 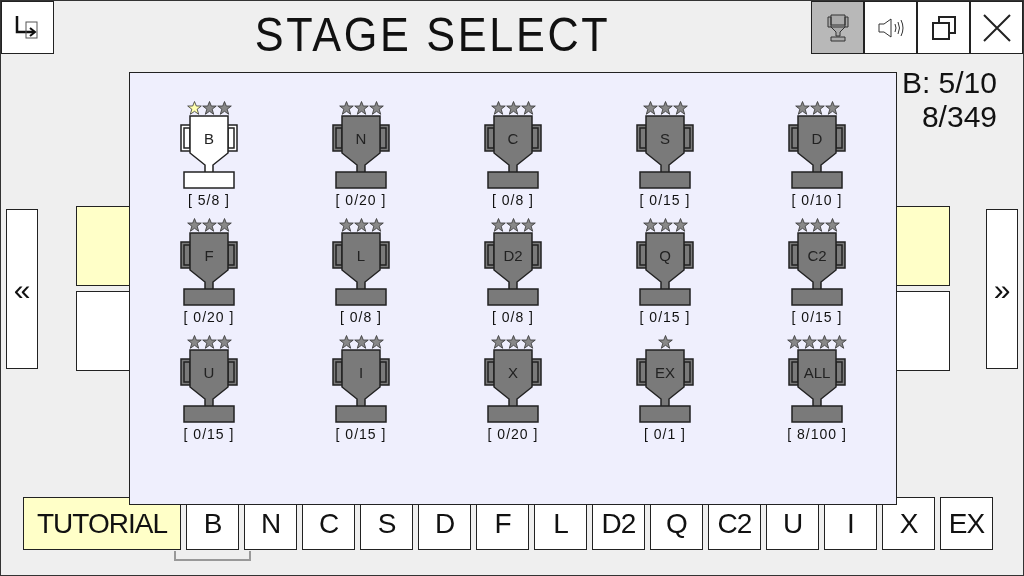 What do you see at coordinates (513, 139) in the screenshot?
I see `trophy-label: C` at bounding box center [513, 139].